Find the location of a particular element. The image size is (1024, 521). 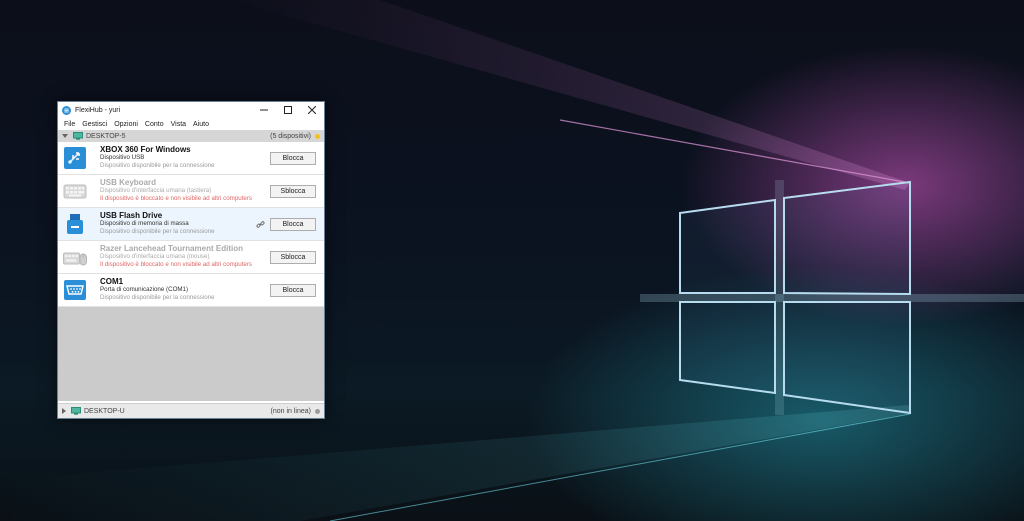

device-type: Dispositivo di memoria di massa is located at coordinates (144, 223).